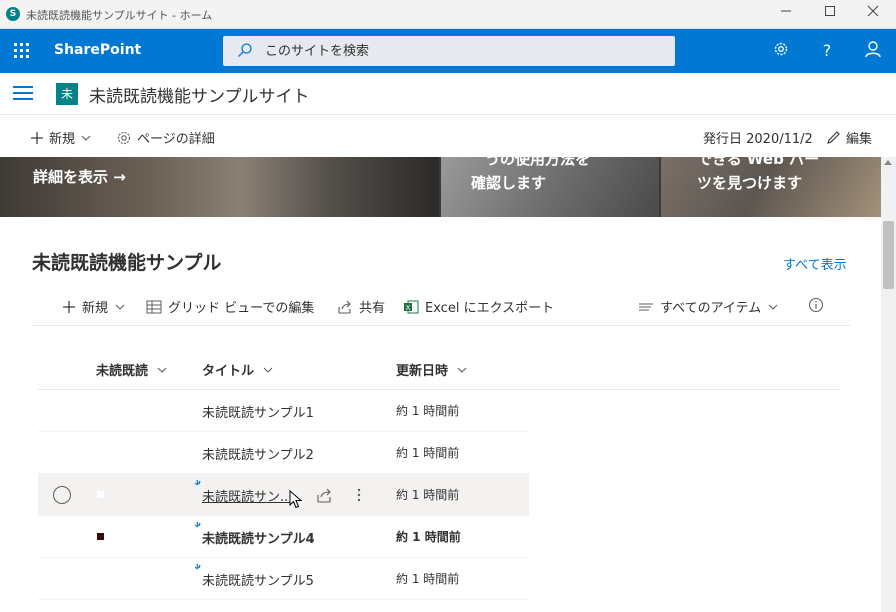  What do you see at coordinates (448, 136) in the screenshot?
I see `page-command-bar: 新規 ページの詳細 発行日 2020/11/2 編集` at bounding box center [448, 136].